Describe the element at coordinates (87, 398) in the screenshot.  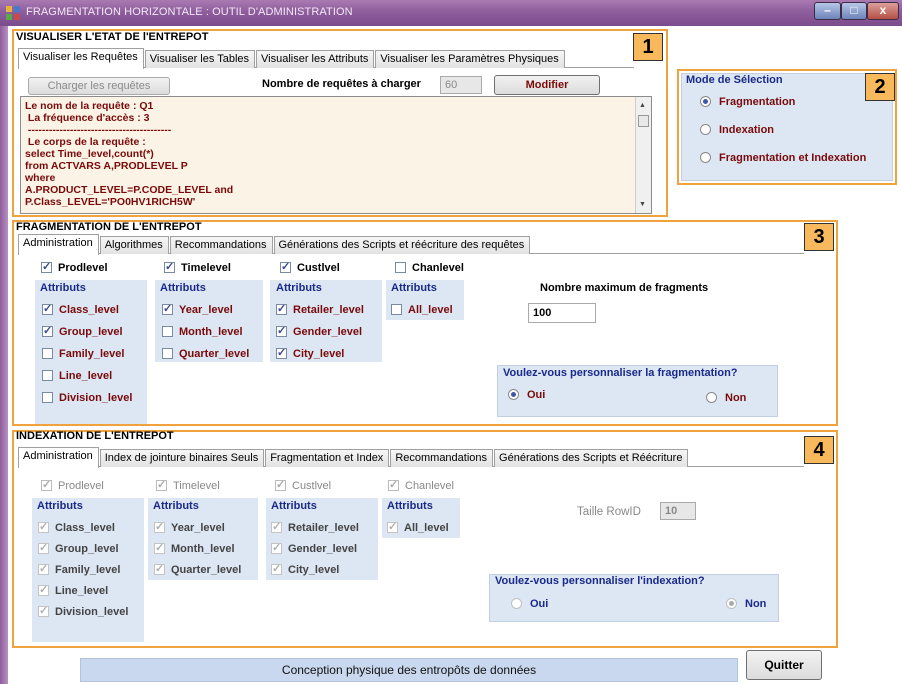
I see `attr-division-level: Division_level` at that location.